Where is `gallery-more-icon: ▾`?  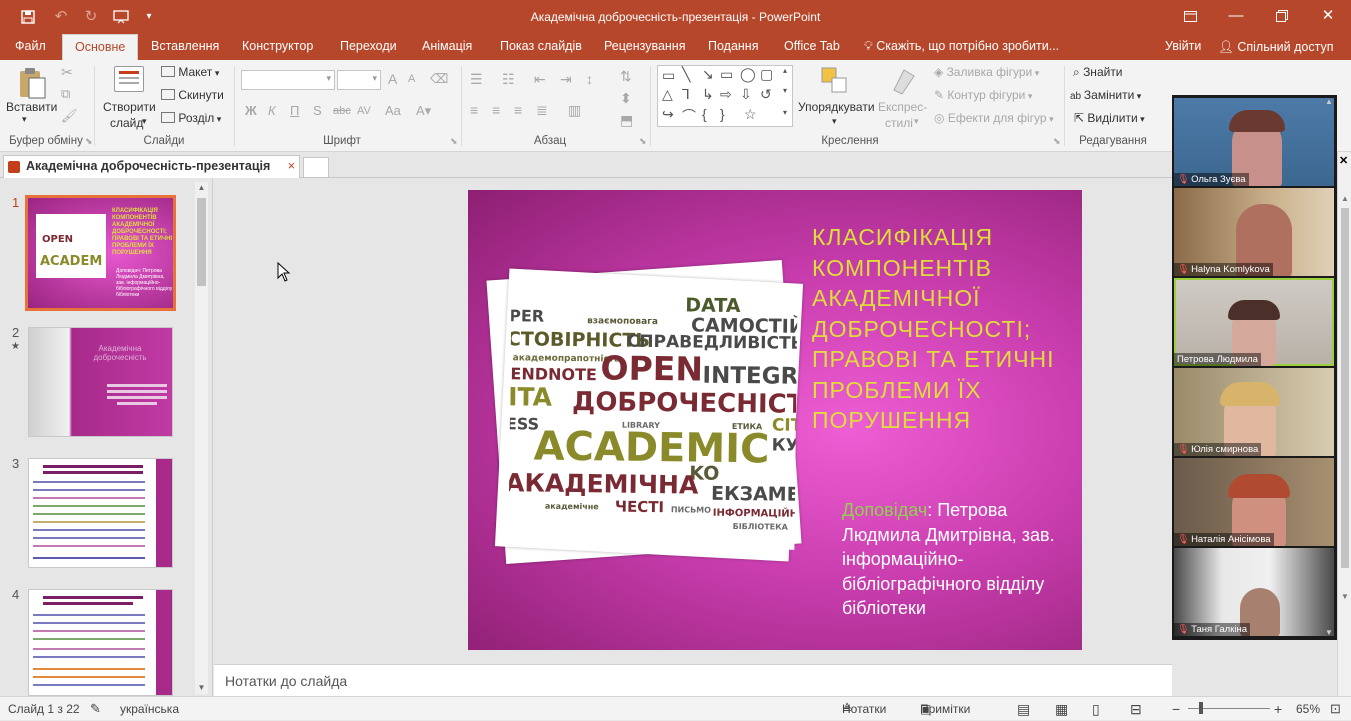
gallery-more-icon: ▾ is located at coordinates (785, 112).